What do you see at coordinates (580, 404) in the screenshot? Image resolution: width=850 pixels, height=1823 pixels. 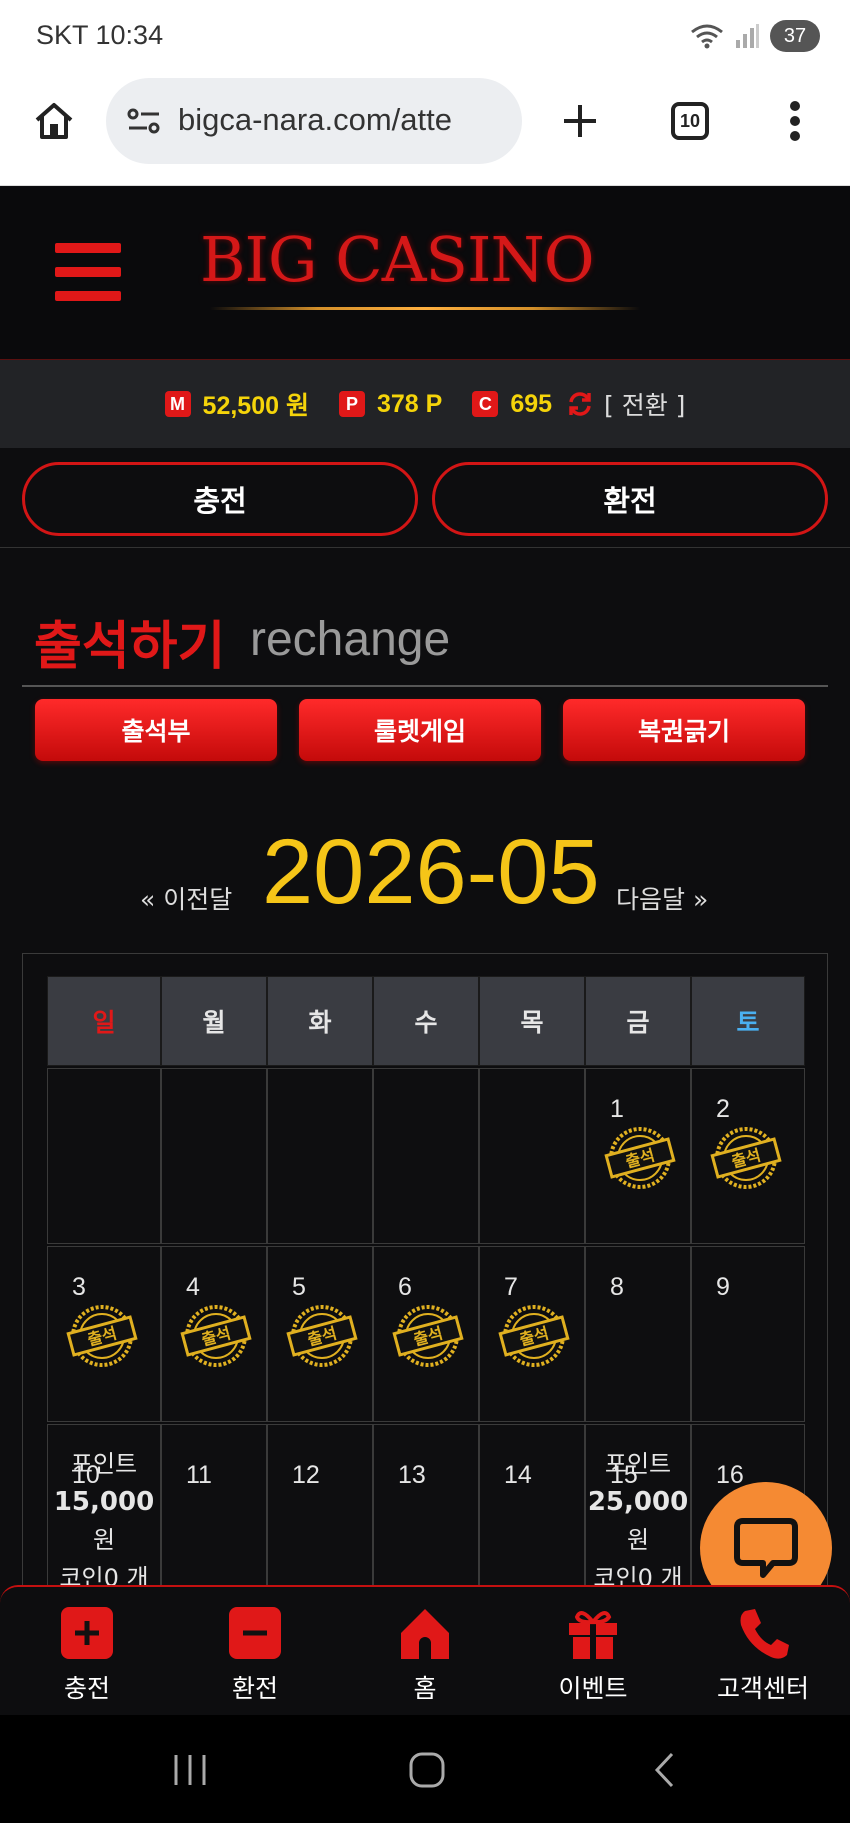 I see `refresh-icon` at bounding box center [580, 404].